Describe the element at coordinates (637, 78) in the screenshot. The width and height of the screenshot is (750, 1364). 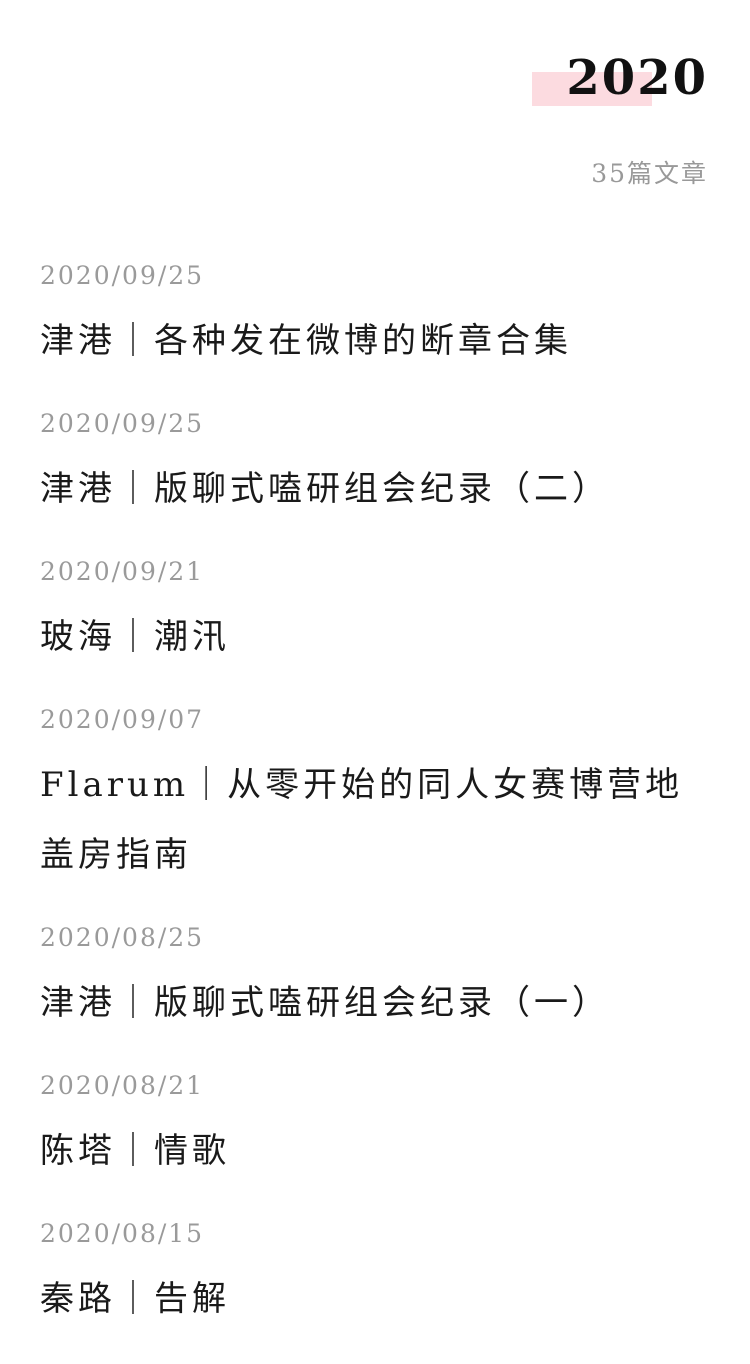
I see `year-title: 2020` at that location.